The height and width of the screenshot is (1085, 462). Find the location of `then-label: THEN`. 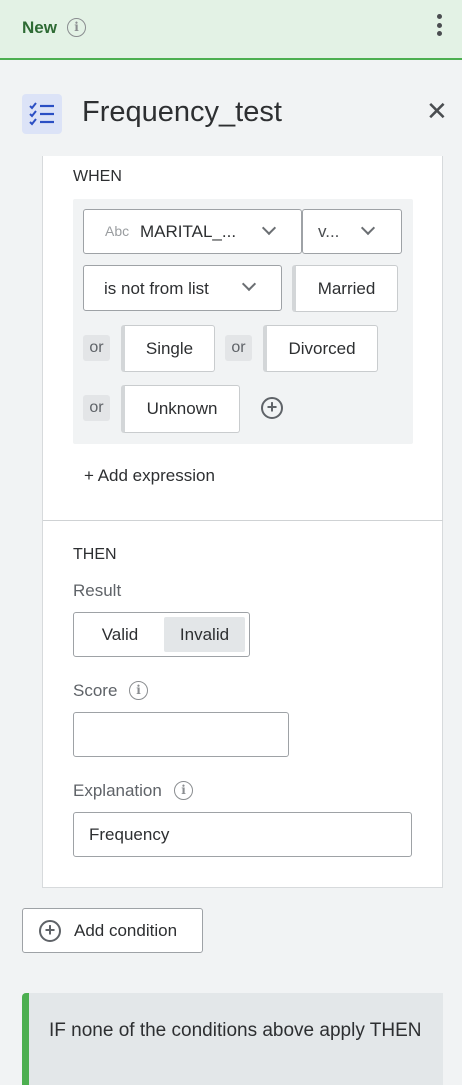

then-label: THEN is located at coordinates (95, 554).